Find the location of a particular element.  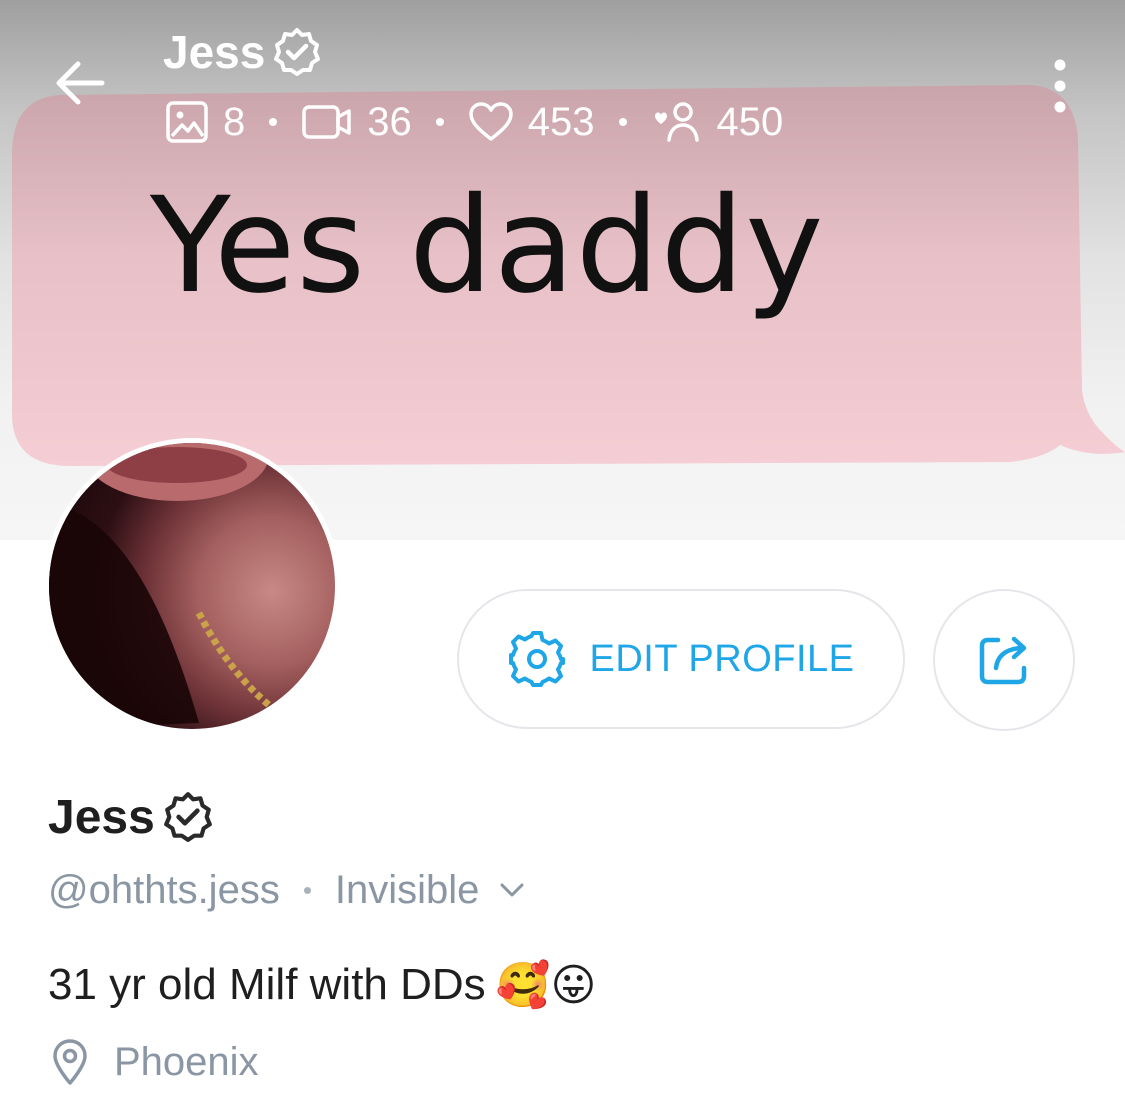

top-bar: Jess 8 36 453 450 is located at coordinates (562, 80).